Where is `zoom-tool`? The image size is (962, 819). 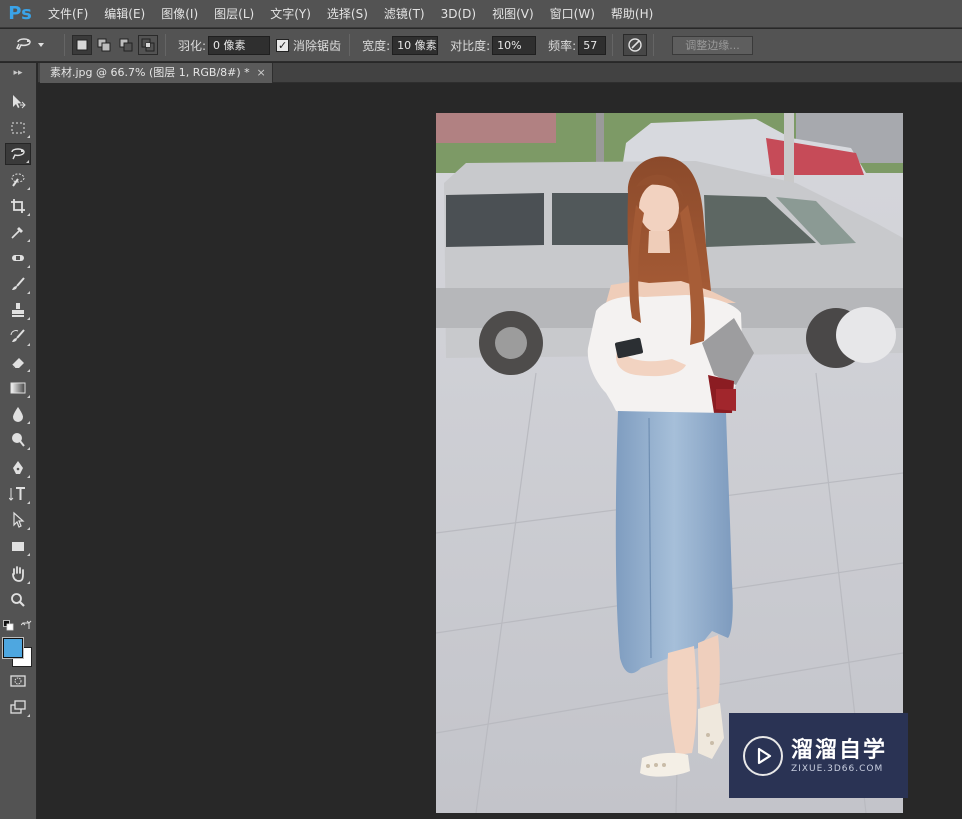
zoom-tool is located at coordinates (18, 600).